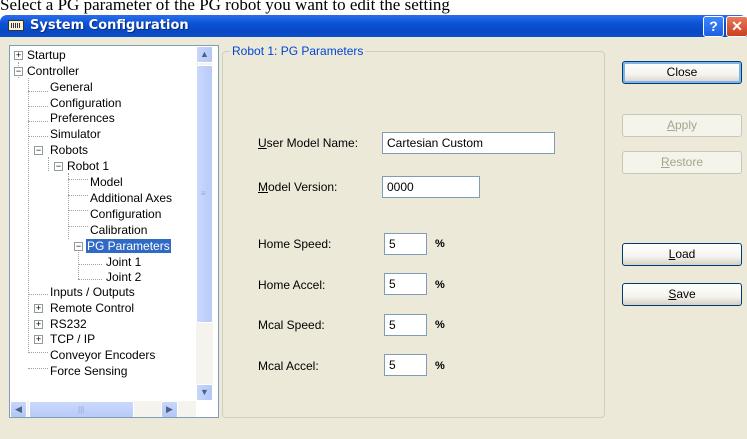  What do you see at coordinates (69, 150) in the screenshot?
I see `tree-item-label: Robots` at bounding box center [69, 150].